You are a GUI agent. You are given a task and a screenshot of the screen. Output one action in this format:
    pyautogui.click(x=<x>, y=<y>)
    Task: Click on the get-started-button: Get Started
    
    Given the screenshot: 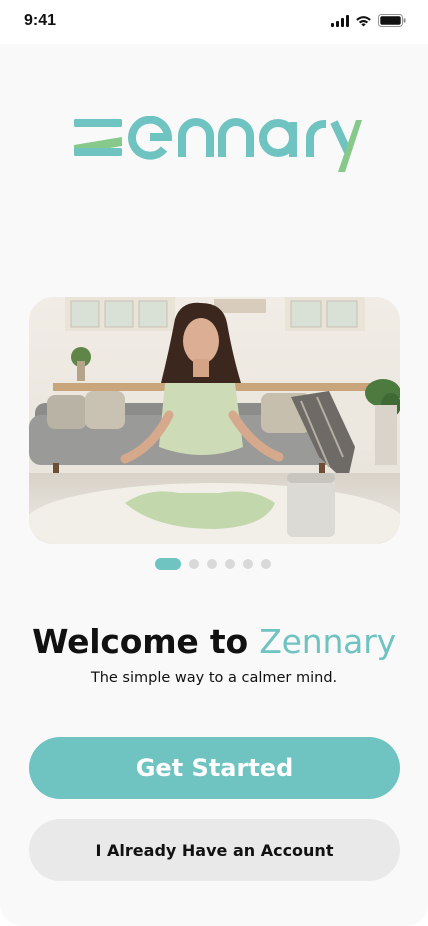 What is the action you would take?
    pyautogui.click(x=214, y=768)
    